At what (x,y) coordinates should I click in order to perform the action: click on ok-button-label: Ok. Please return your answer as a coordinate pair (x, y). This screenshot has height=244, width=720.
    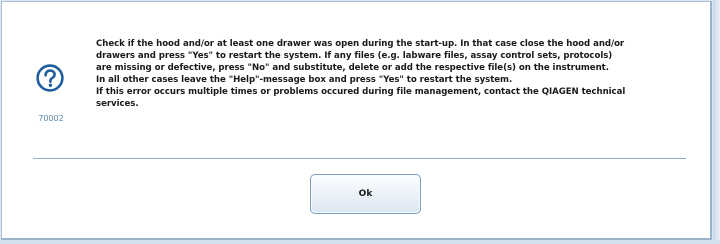
    Looking at the image, I should click on (365, 194).